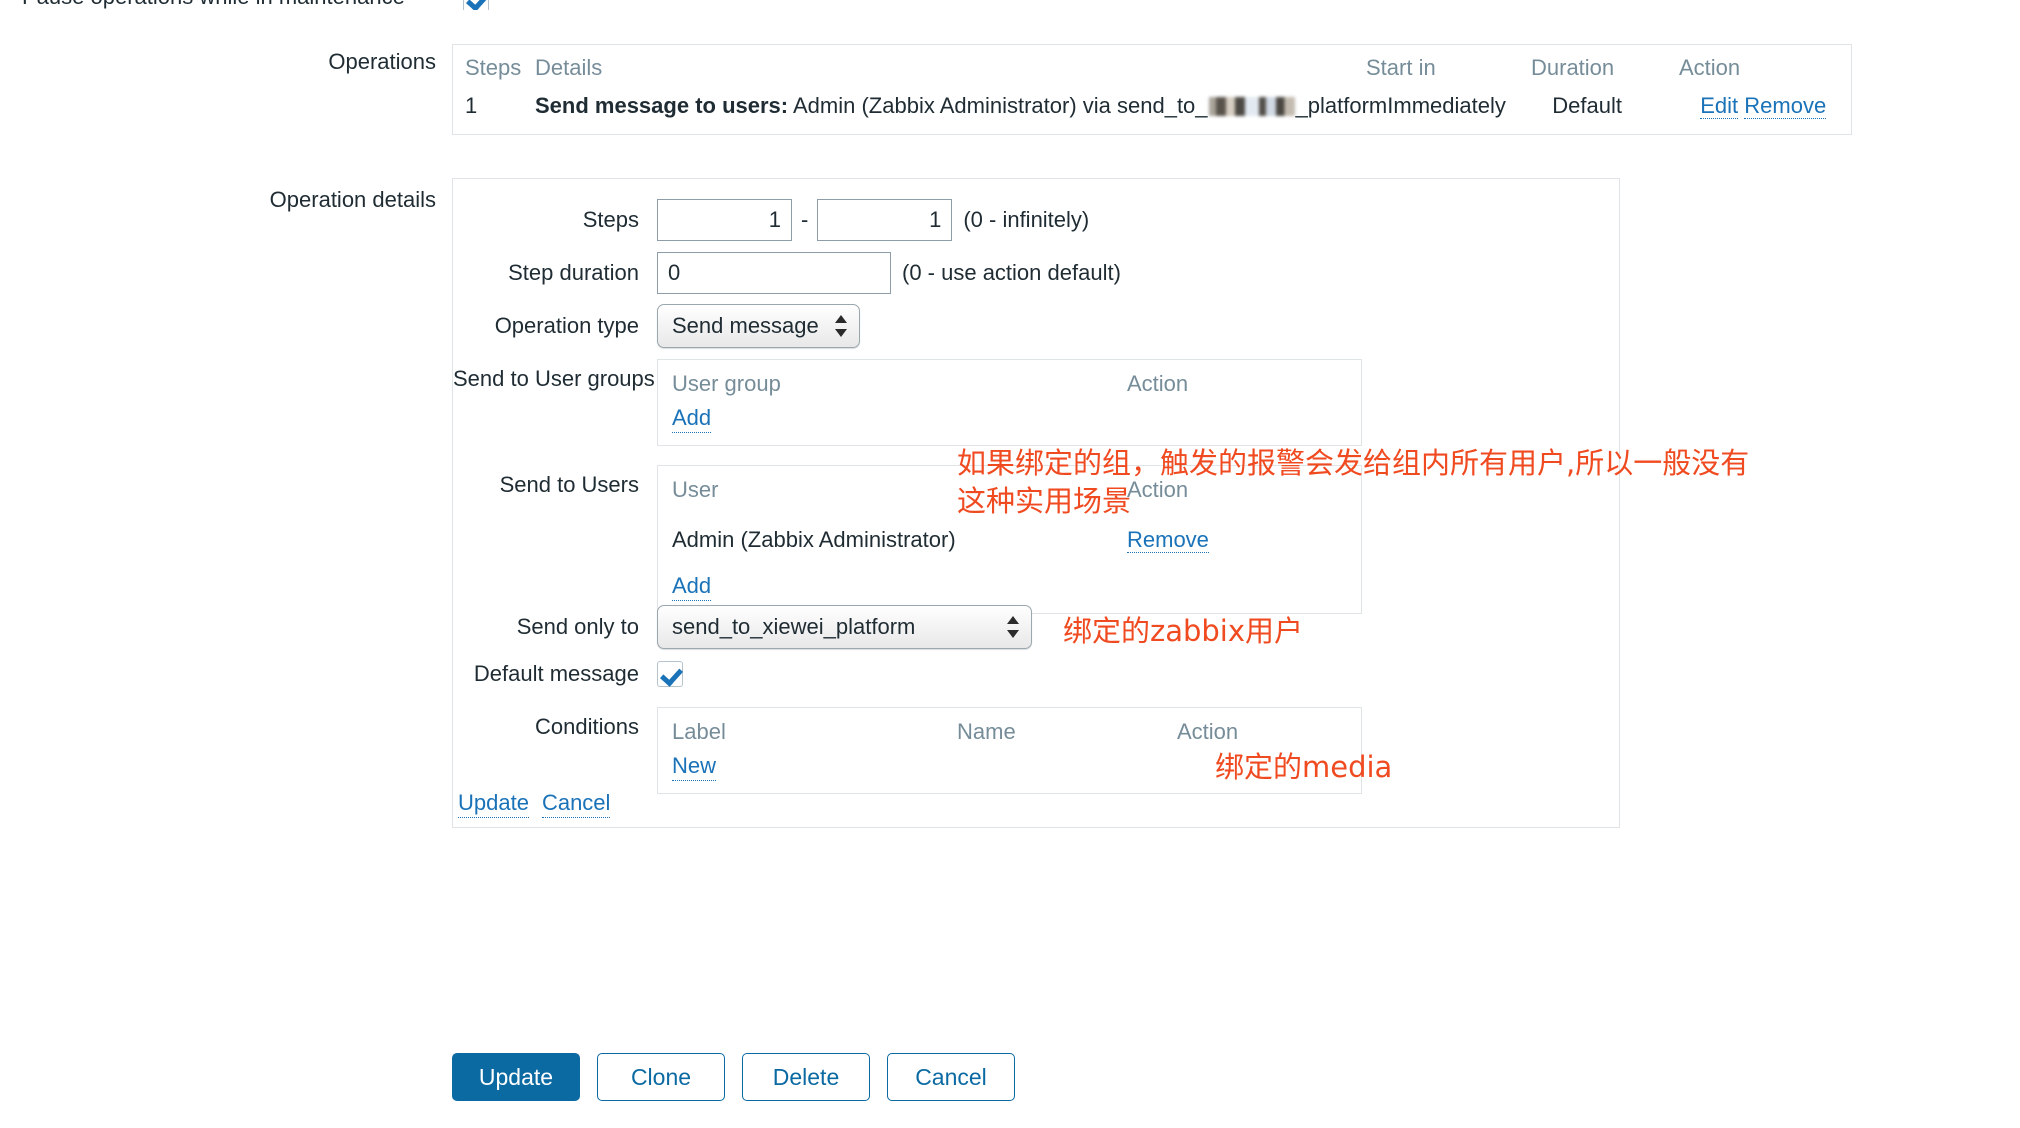  What do you see at coordinates (577, 626) in the screenshot?
I see `send-only-to-label: Send only to` at bounding box center [577, 626].